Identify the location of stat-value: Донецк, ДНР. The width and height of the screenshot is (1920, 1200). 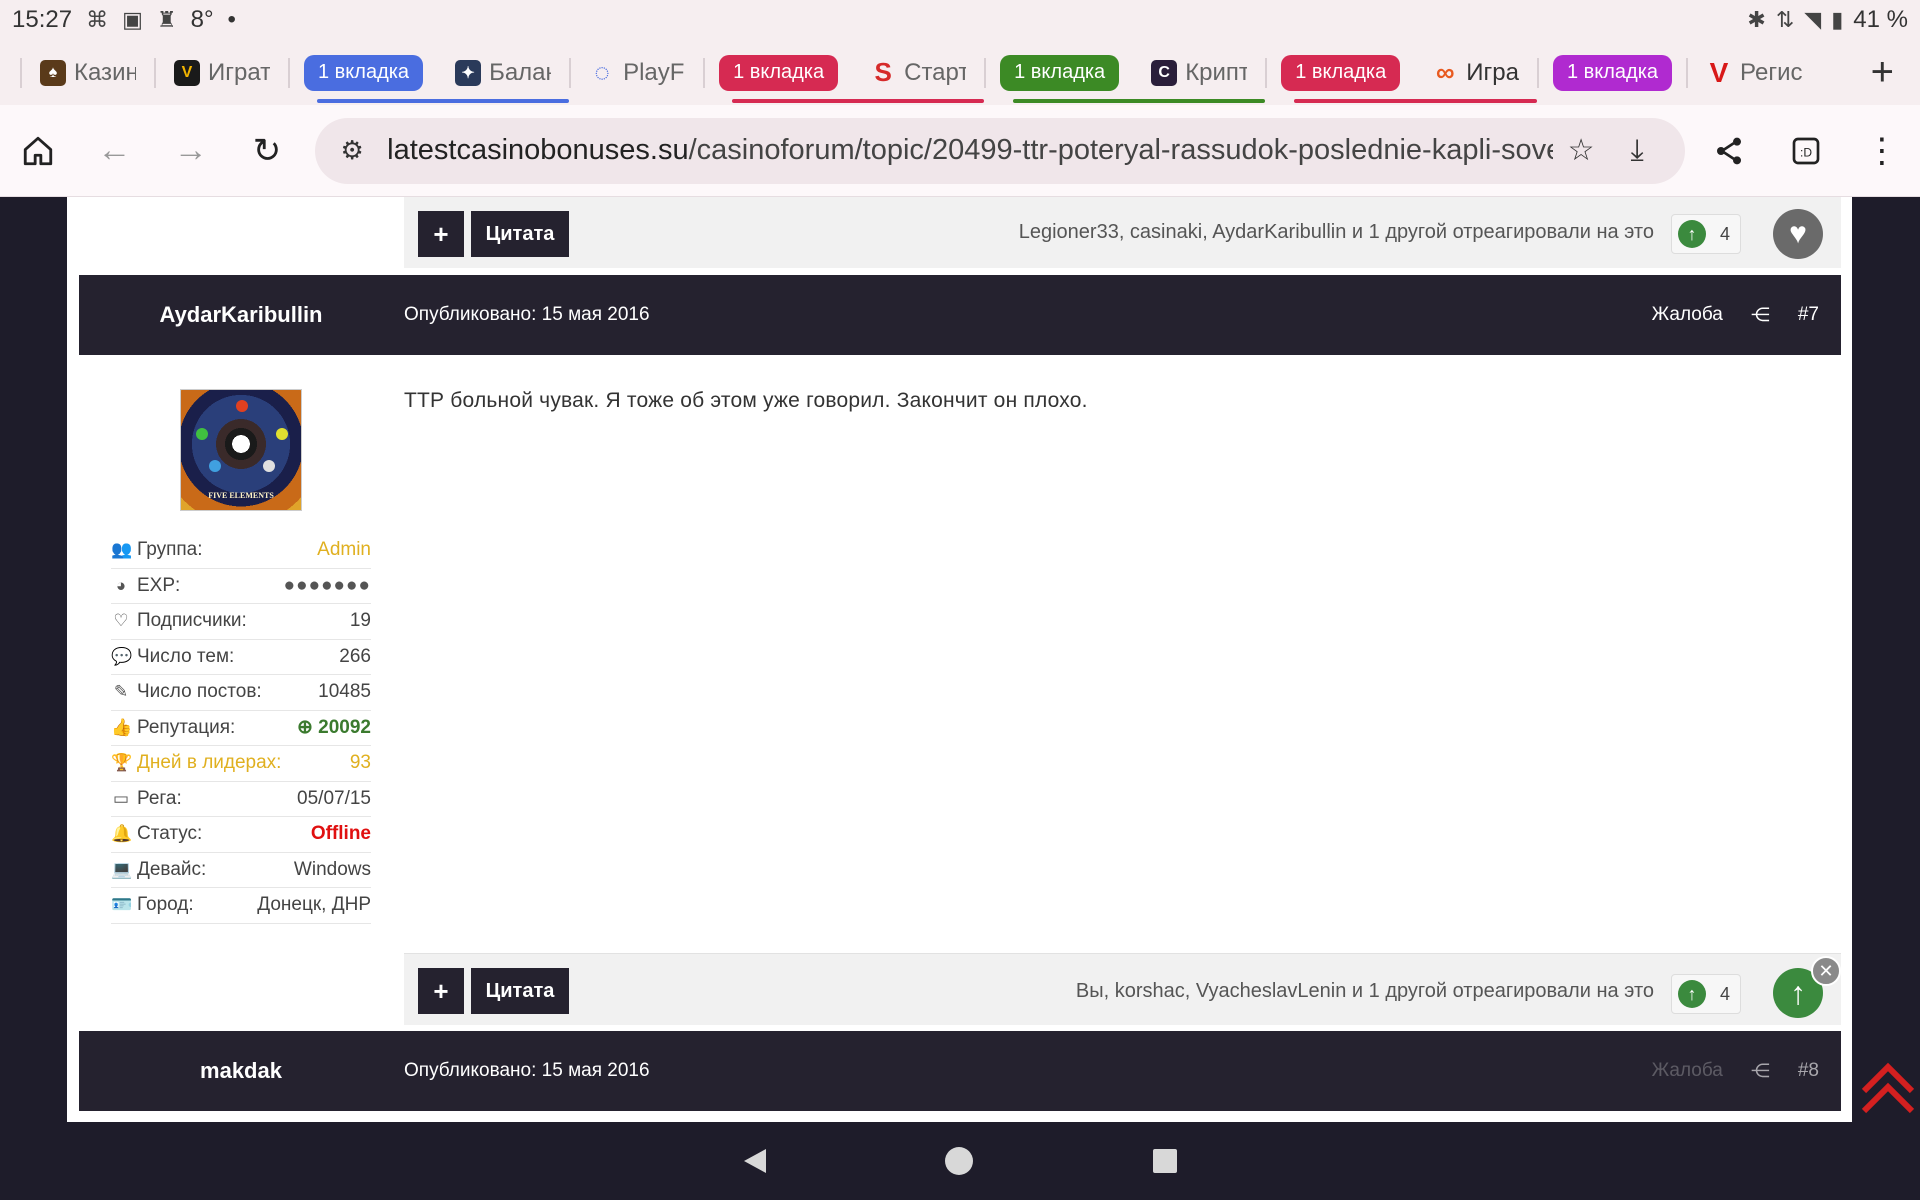
(314, 905).